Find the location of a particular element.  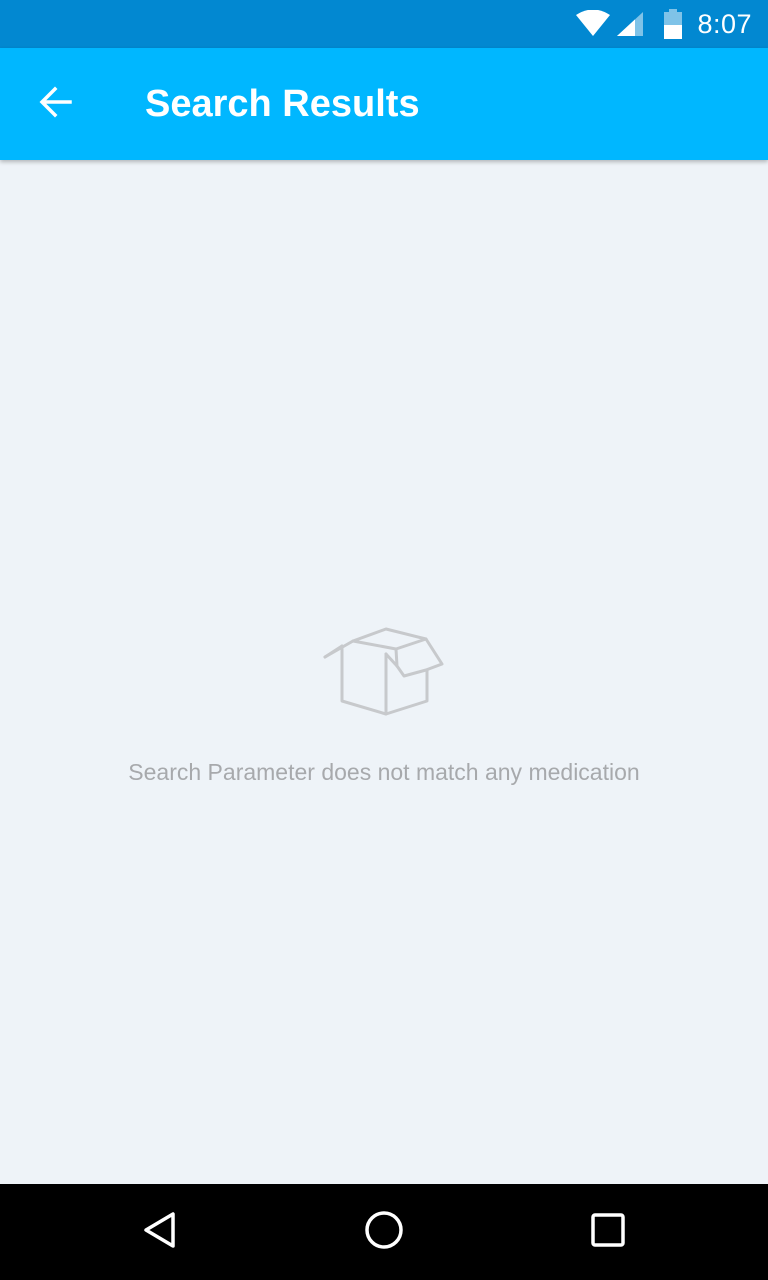

nav-back-icon is located at coordinates (160, 1232).